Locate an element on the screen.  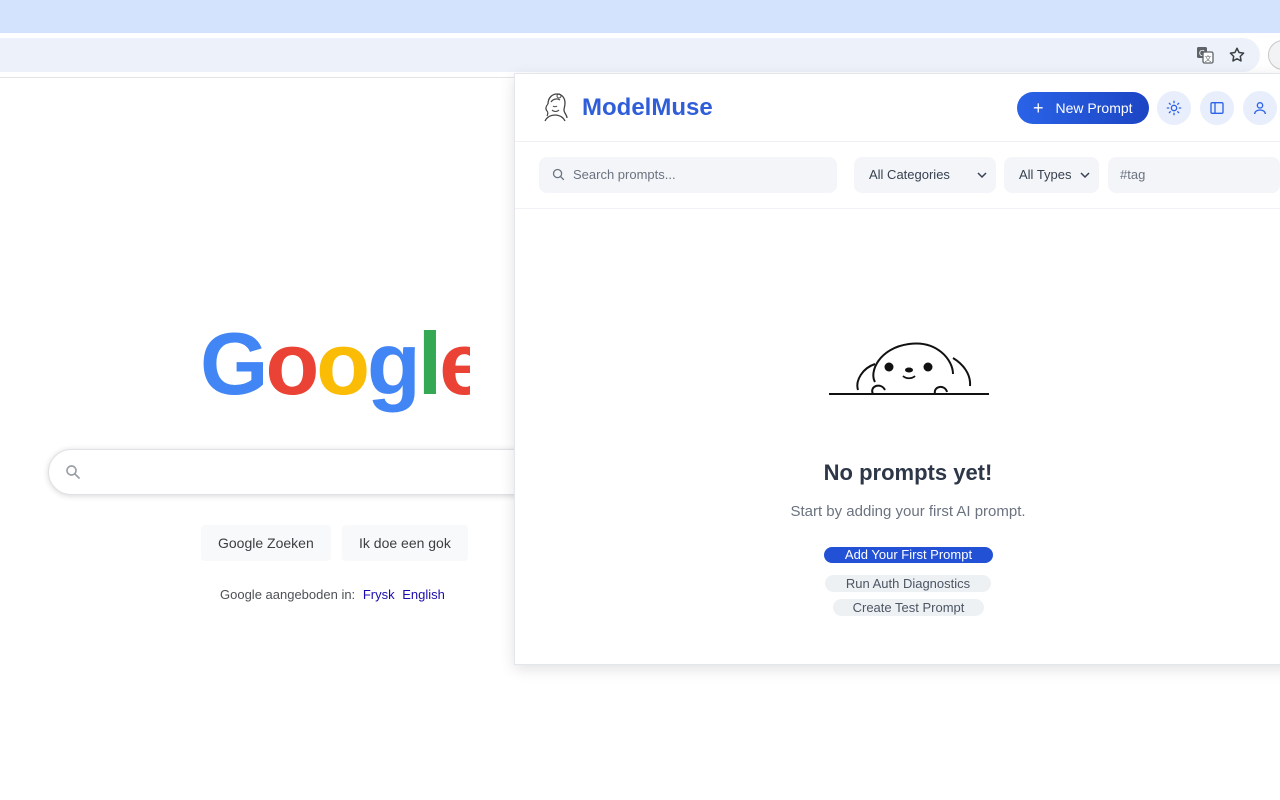
category-select: All Categories is located at coordinates (925, 175).